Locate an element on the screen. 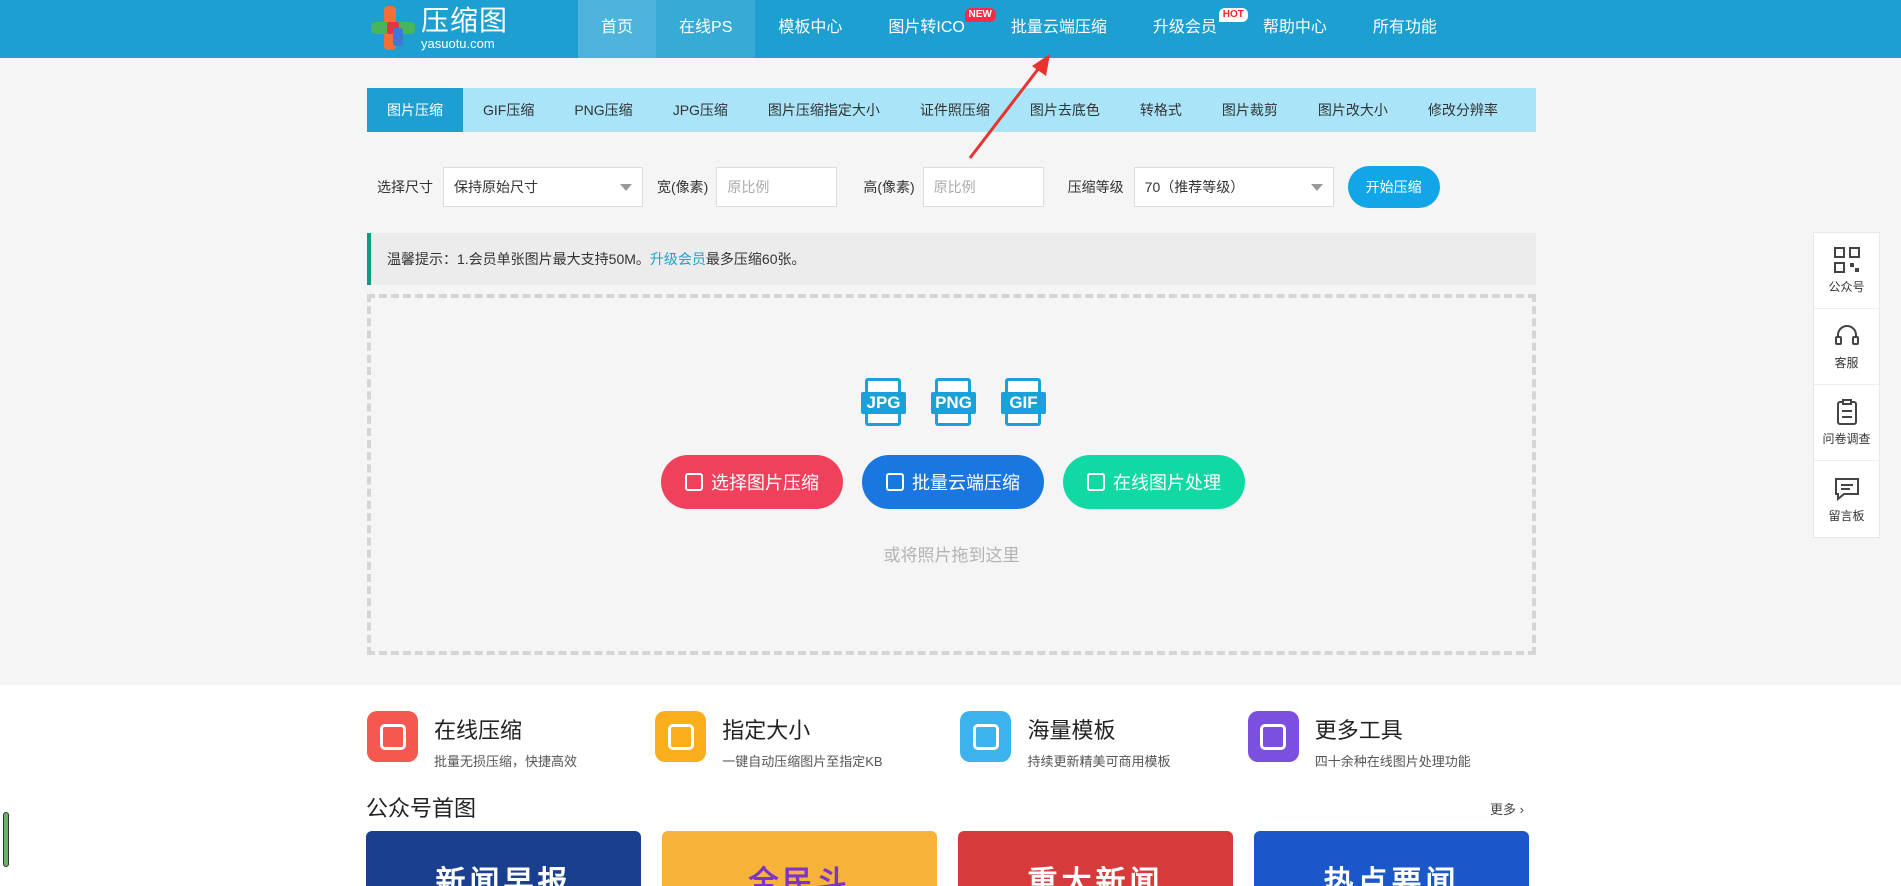 This screenshot has height=886, width=1901. sidepanel-wechat: 公众号 is located at coordinates (1846, 271).